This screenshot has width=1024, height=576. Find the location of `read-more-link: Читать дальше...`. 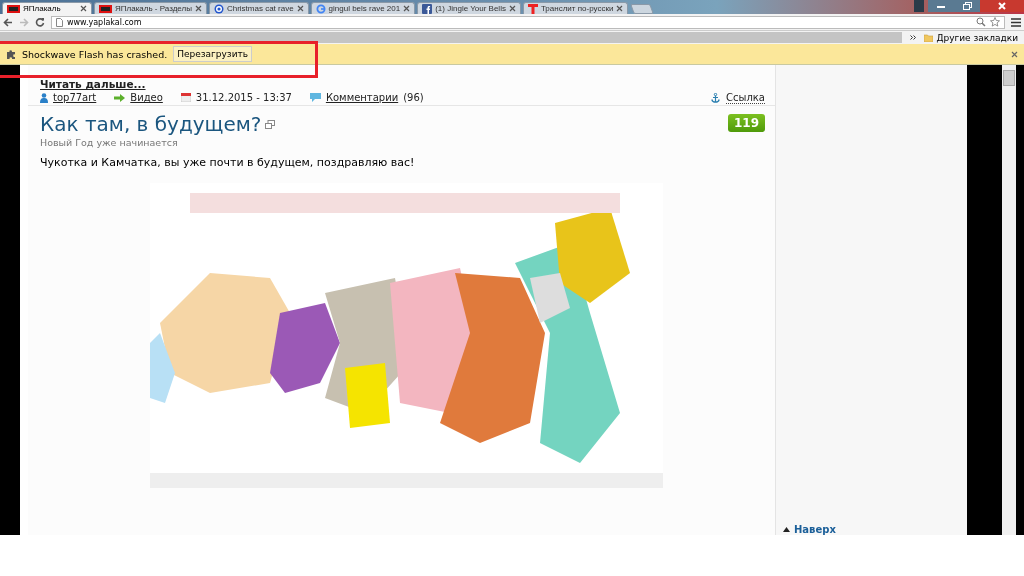

read-more-link: Читать дальше... is located at coordinates (93, 84).